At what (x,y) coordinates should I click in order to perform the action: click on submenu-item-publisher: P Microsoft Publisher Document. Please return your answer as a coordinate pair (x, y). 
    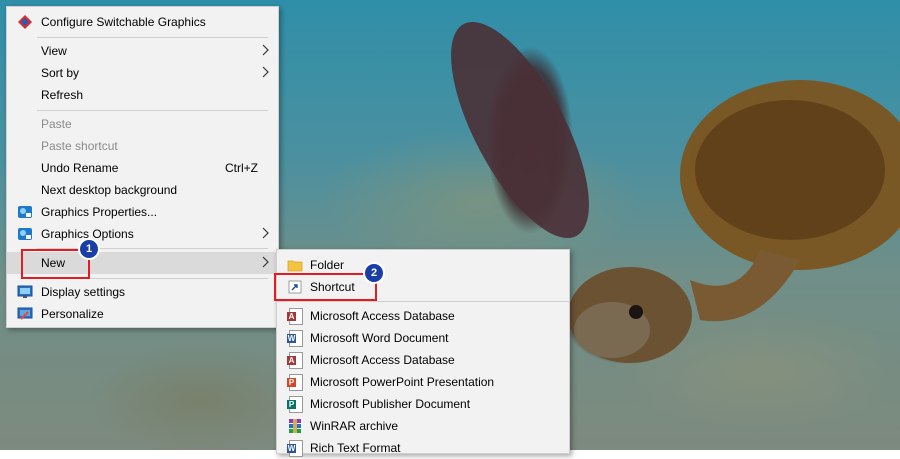
    Looking at the image, I should click on (423, 404).